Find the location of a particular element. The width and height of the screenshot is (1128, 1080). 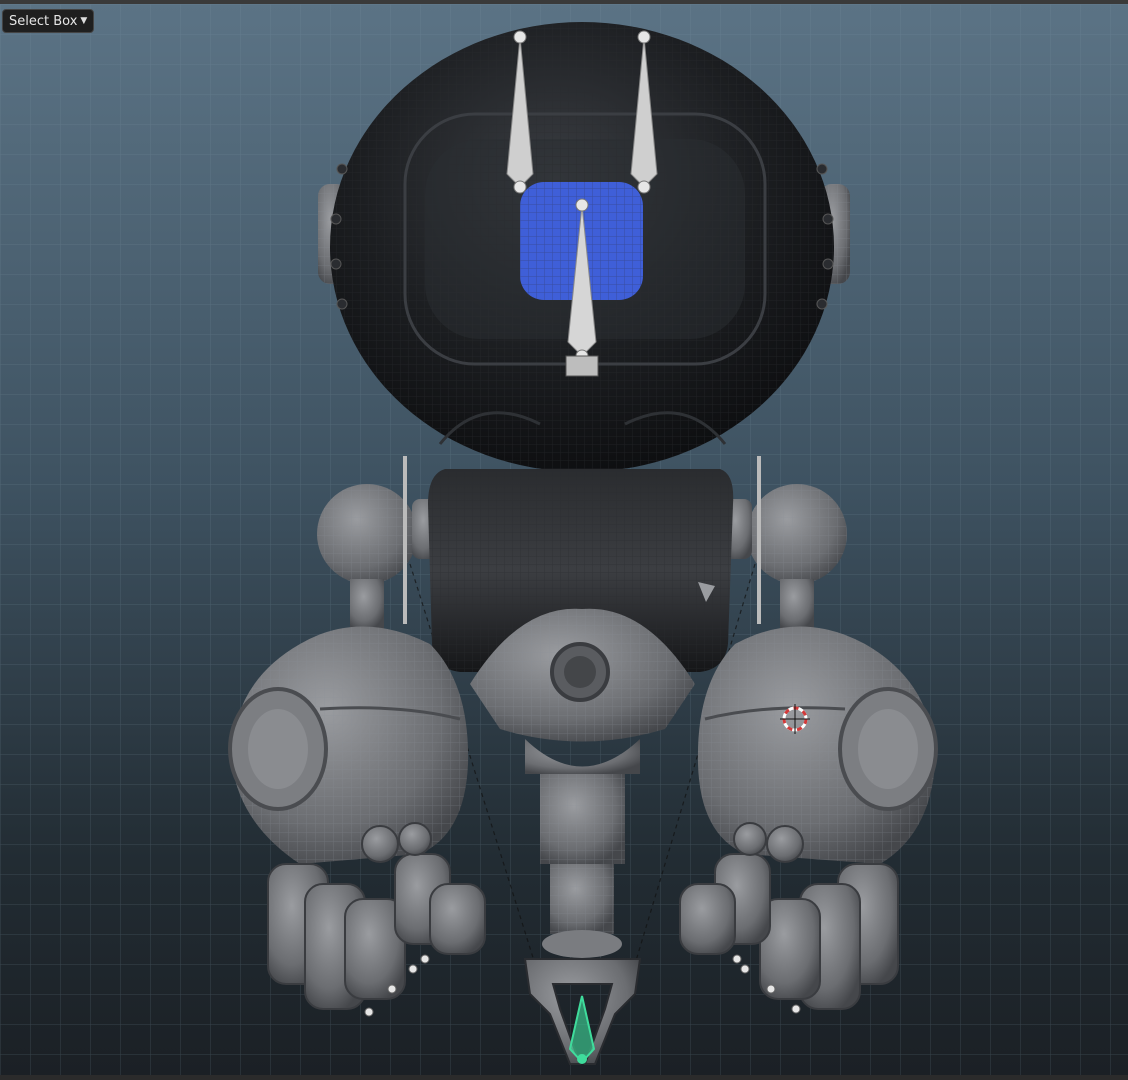

select-mode-dropdown: Select Box ▼ is located at coordinates (48, 21).